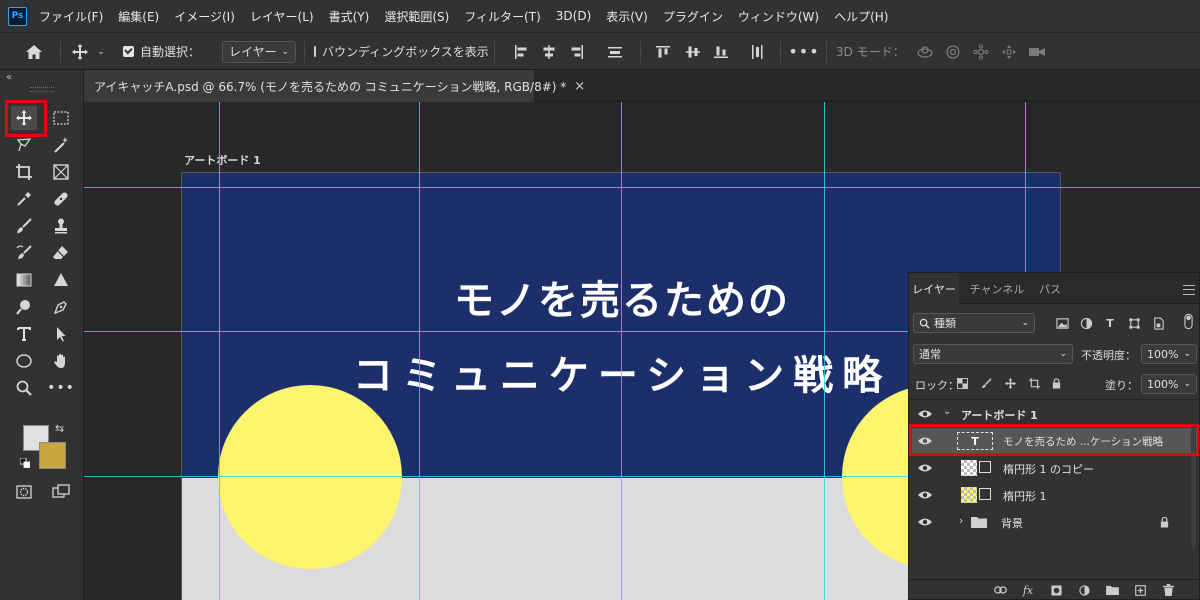  I want to click on eraser-tool, so click(61, 253).